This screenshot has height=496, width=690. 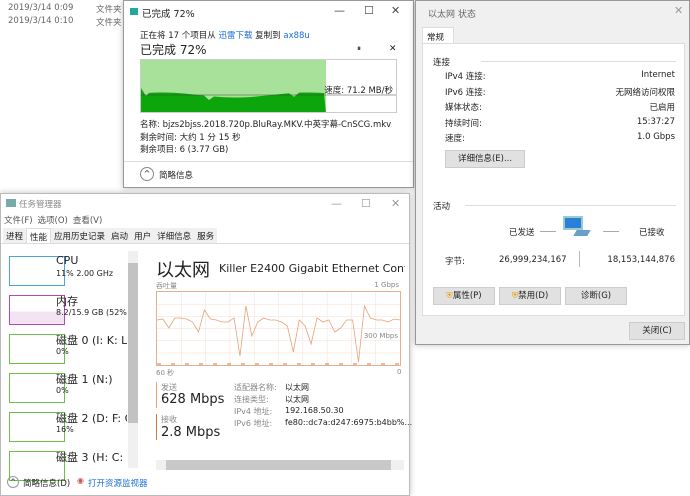 I want to click on perf-tile: CPU 11% 2.00 GHz, so click(x=64, y=274).